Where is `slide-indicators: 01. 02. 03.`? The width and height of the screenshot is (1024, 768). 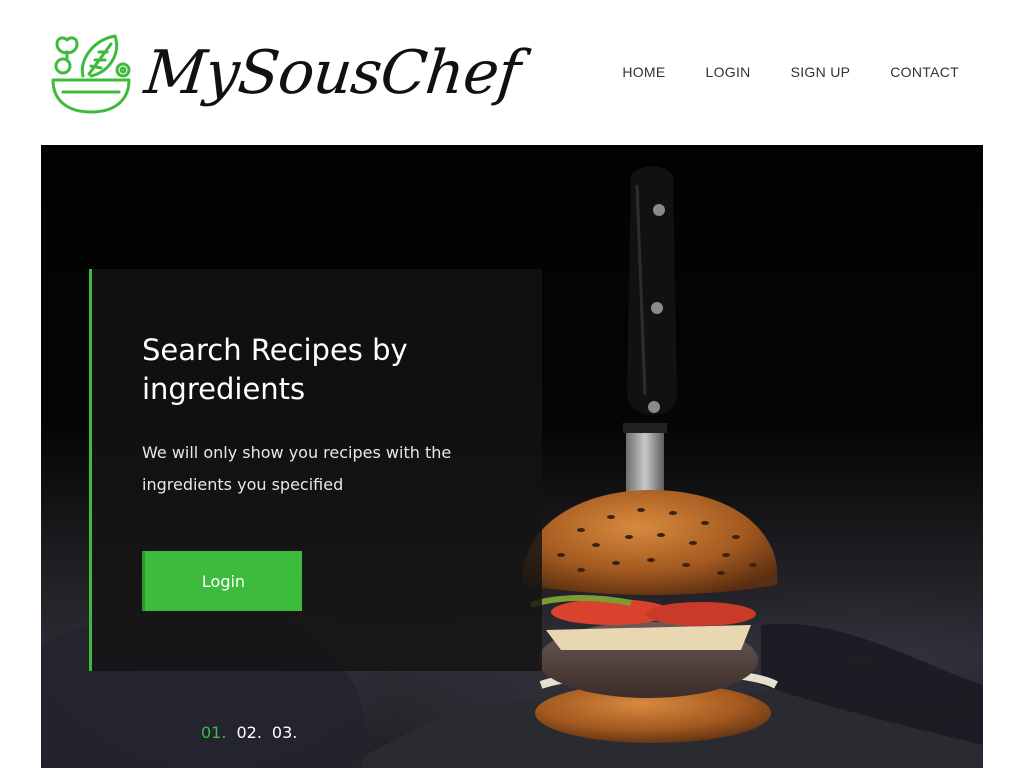
slide-indicators: 01. 02. 03. is located at coordinates (249, 732).